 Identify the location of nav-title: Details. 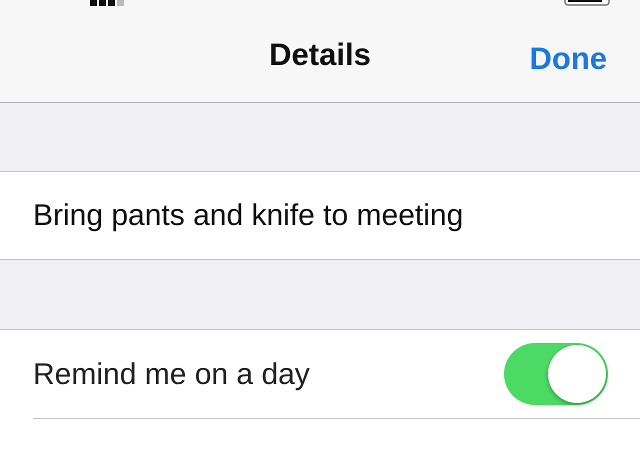
(320, 55).